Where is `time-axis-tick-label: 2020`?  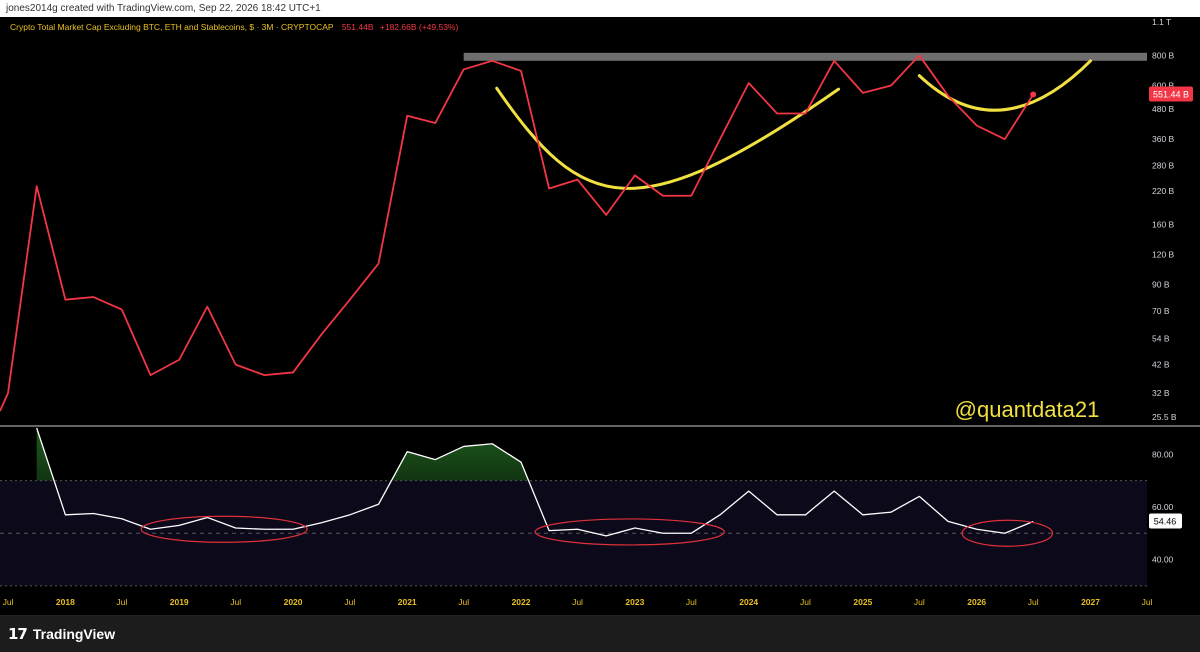 time-axis-tick-label: 2020 is located at coordinates (293, 602).